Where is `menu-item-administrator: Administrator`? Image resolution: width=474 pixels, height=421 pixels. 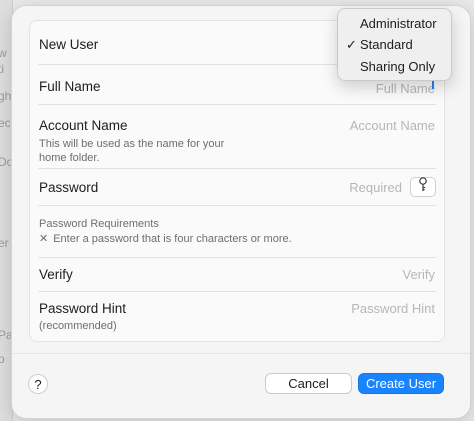
menu-item-administrator: Administrator is located at coordinates (398, 23).